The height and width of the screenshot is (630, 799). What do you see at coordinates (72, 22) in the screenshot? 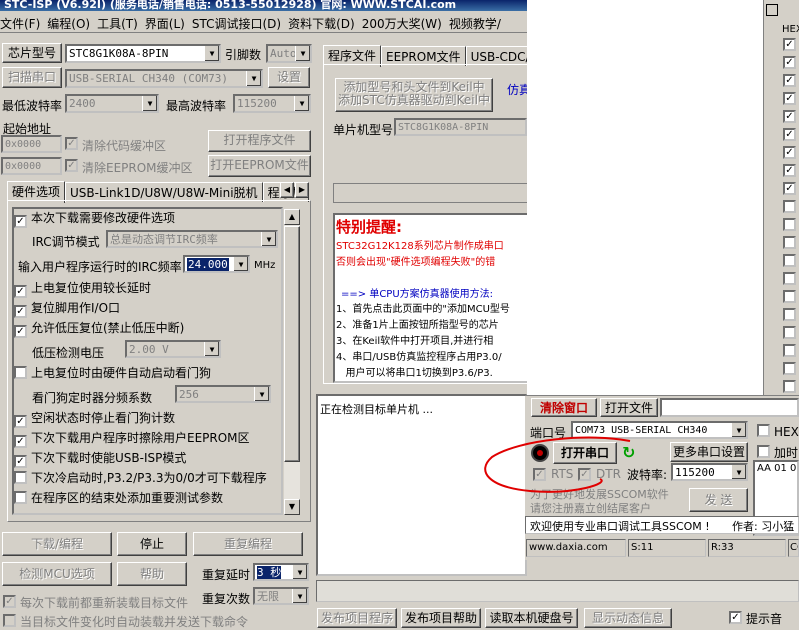
I see `menu-program: 编程(O)` at bounding box center [72, 22].